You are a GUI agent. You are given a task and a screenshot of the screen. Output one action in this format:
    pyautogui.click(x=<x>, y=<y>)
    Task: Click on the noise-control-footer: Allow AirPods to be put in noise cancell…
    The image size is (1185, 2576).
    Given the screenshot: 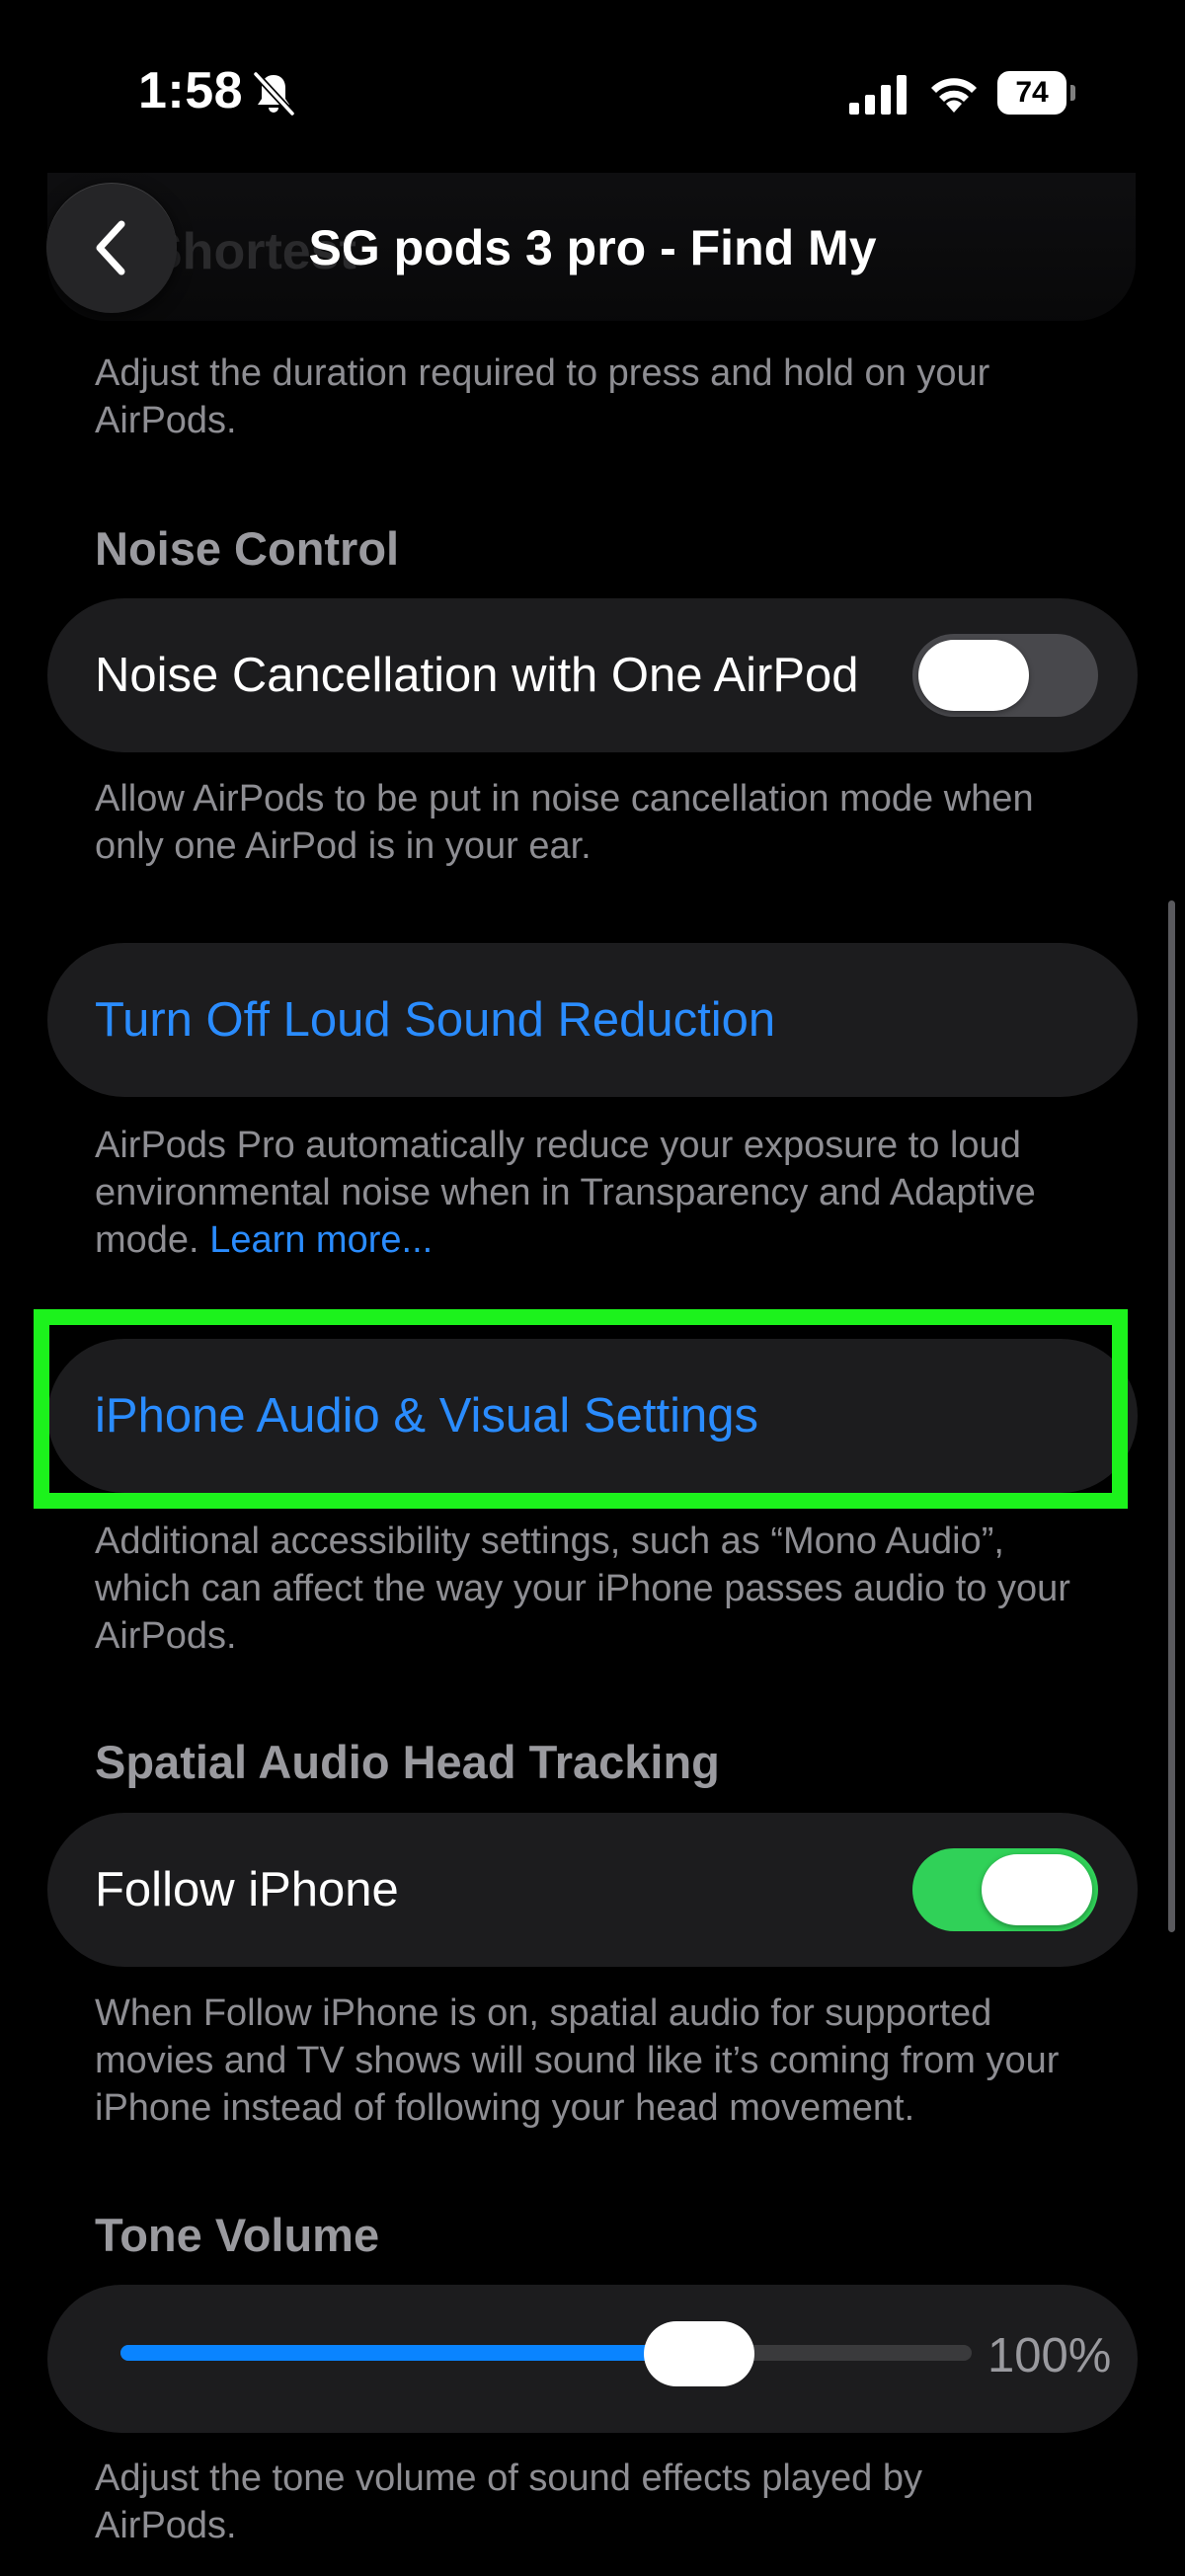 What is the action you would take?
    pyautogui.click(x=565, y=822)
    